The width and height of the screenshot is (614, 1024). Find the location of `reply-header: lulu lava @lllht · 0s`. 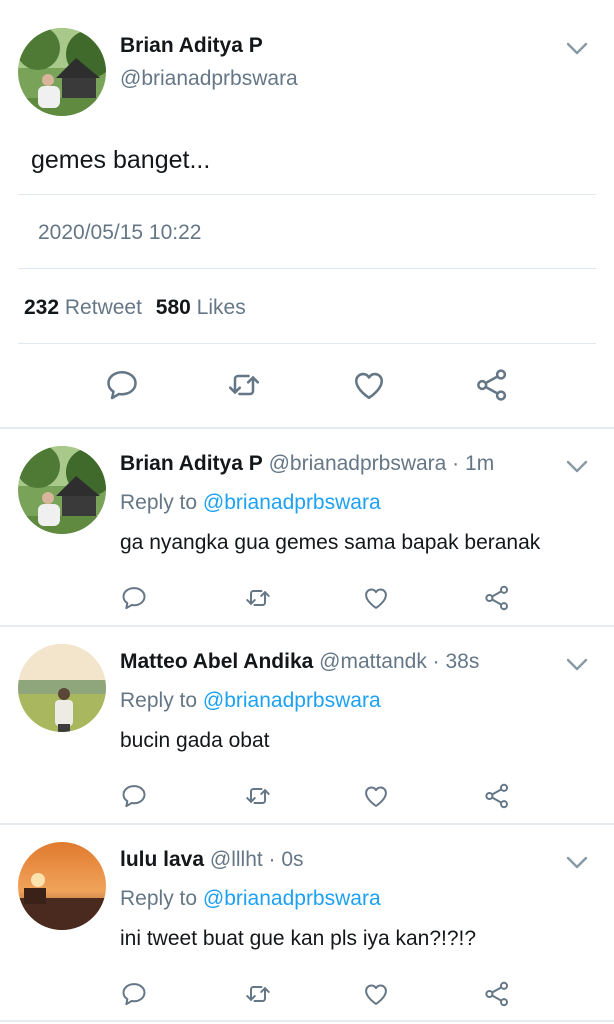

reply-header: lulu lava @lllht · 0s is located at coordinates (212, 860).